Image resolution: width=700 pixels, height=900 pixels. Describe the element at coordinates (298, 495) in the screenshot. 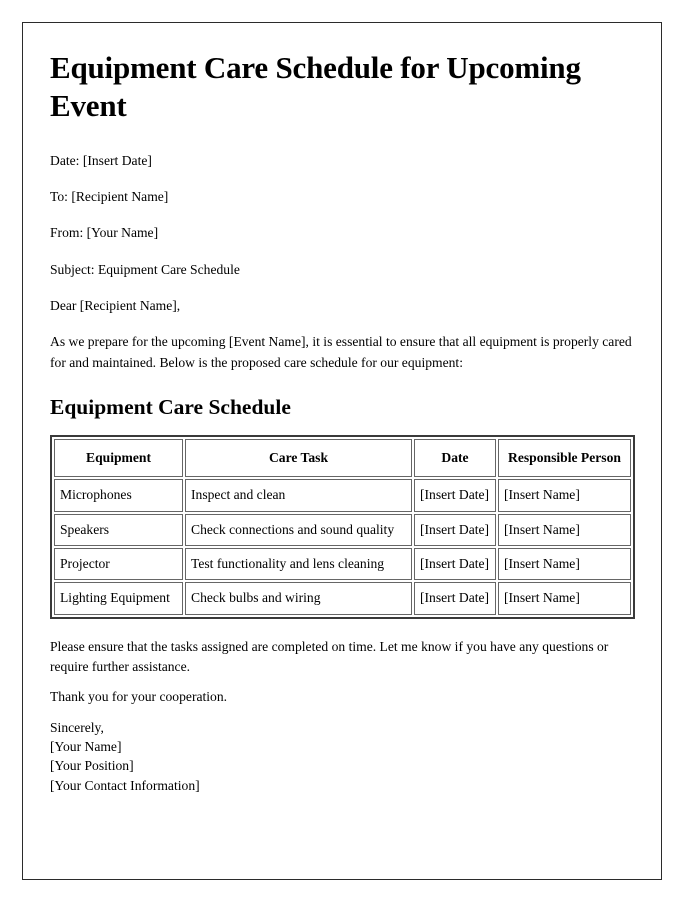

I see `cell-care-task: Inspect and clean` at that location.